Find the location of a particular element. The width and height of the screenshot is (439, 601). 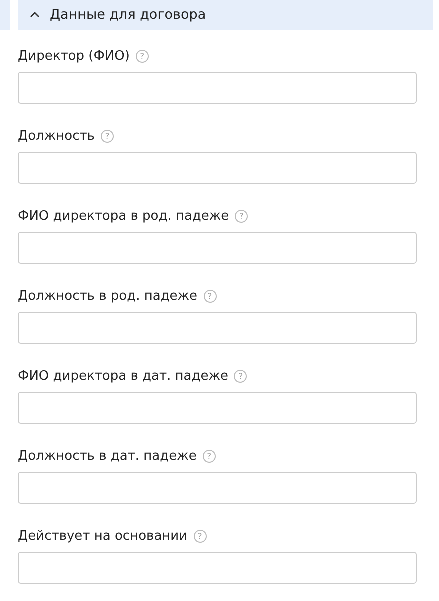

field-label: ФИО директора в дат. падеже is located at coordinates (123, 376).